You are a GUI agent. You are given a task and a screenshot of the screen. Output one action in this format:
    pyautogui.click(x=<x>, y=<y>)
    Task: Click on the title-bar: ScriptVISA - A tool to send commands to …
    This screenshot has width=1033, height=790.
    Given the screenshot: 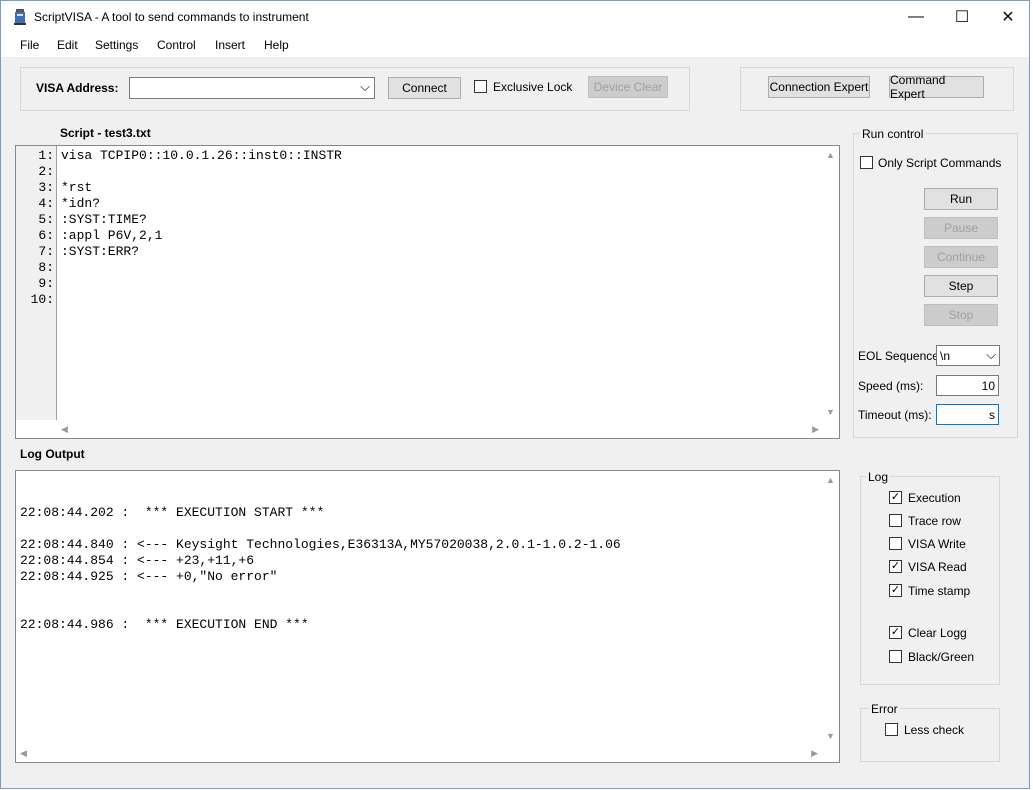 What is the action you would take?
    pyautogui.click(x=515, y=16)
    